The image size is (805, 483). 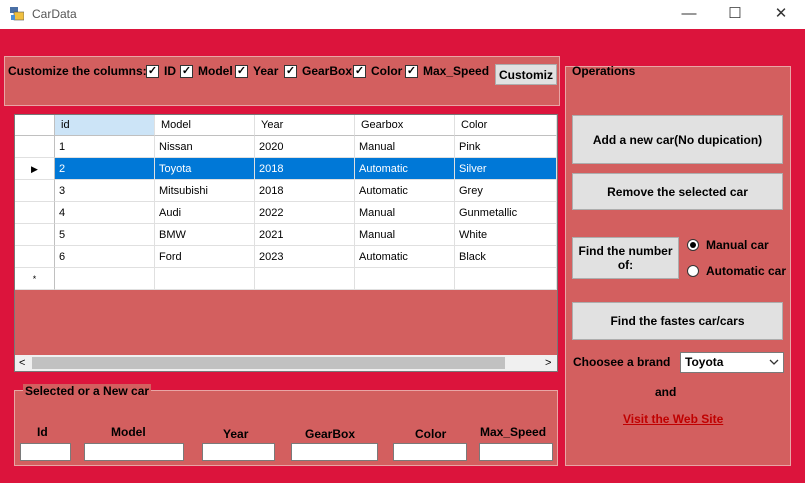 What do you see at coordinates (430, 452) in the screenshot?
I see `color-input` at bounding box center [430, 452].